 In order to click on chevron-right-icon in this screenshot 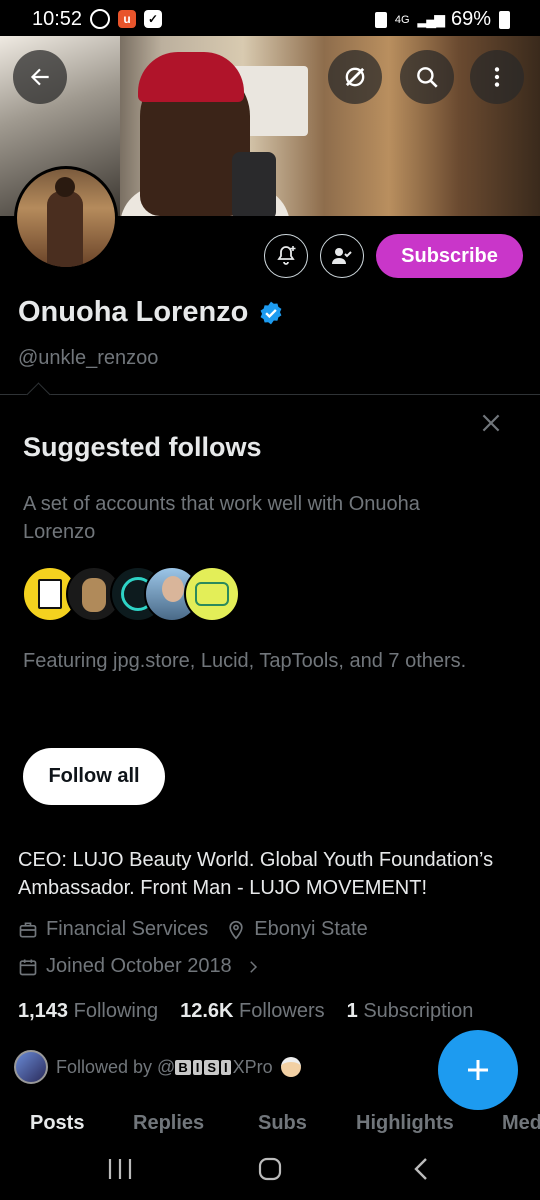, I will do `click(253, 966)`.